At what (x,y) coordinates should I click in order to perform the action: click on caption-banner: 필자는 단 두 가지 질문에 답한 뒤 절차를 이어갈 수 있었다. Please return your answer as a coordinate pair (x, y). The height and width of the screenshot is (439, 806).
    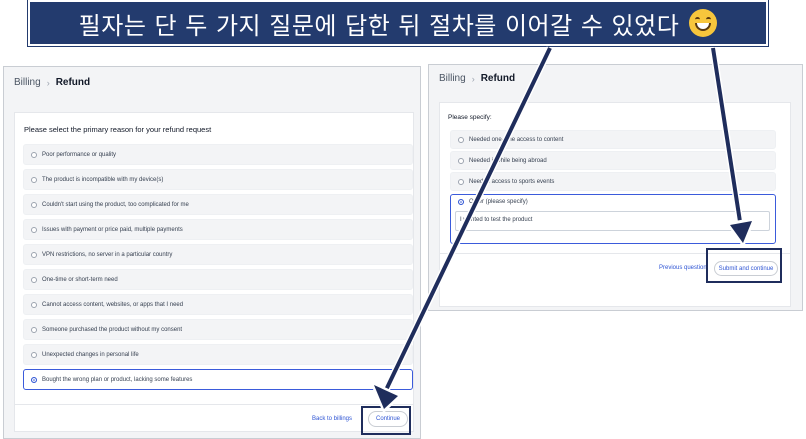
    Looking at the image, I should click on (398, 23).